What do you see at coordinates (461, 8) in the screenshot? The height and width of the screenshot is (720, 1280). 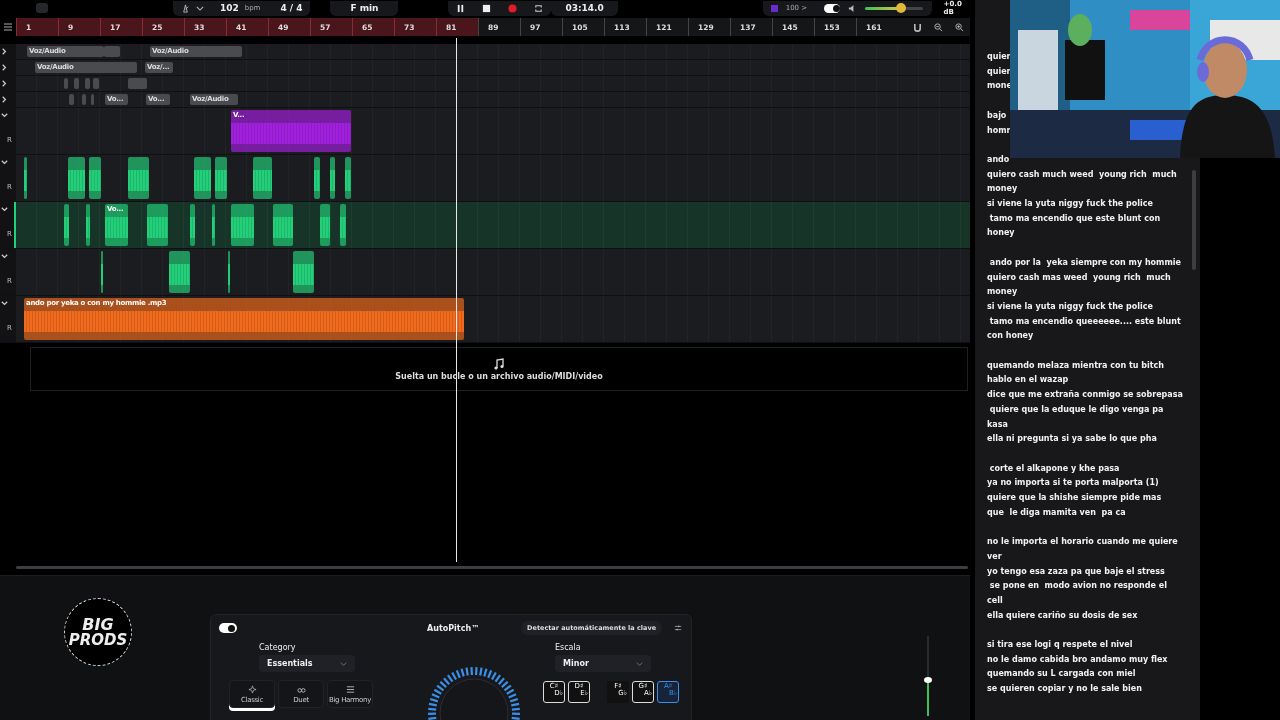 I see `pause-icon` at bounding box center [461, 8].